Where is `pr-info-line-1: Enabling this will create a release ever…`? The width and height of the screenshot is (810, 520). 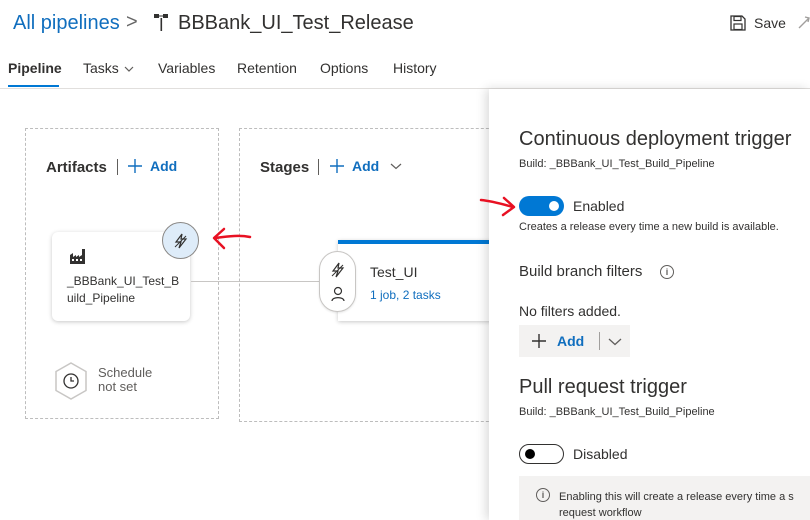
pr-info-line-1: Enabling this will create a release ever… is located at coordinates (676, 497).